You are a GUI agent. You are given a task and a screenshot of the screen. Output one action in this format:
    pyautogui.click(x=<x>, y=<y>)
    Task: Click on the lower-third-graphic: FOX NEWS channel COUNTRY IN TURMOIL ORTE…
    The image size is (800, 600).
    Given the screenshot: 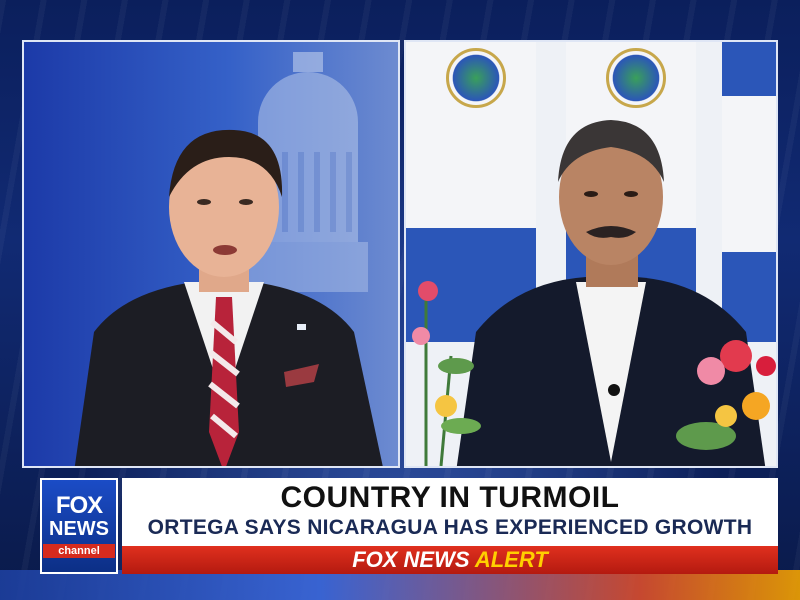 What is the action you would take?
    pyautogui.click(x=409, y=526)
    